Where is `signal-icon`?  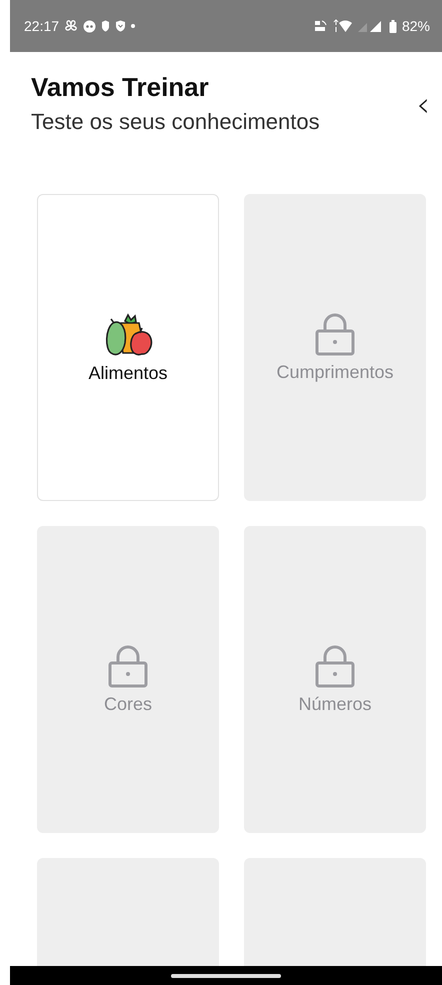 signal-icon is located at coordinates (371, 26).